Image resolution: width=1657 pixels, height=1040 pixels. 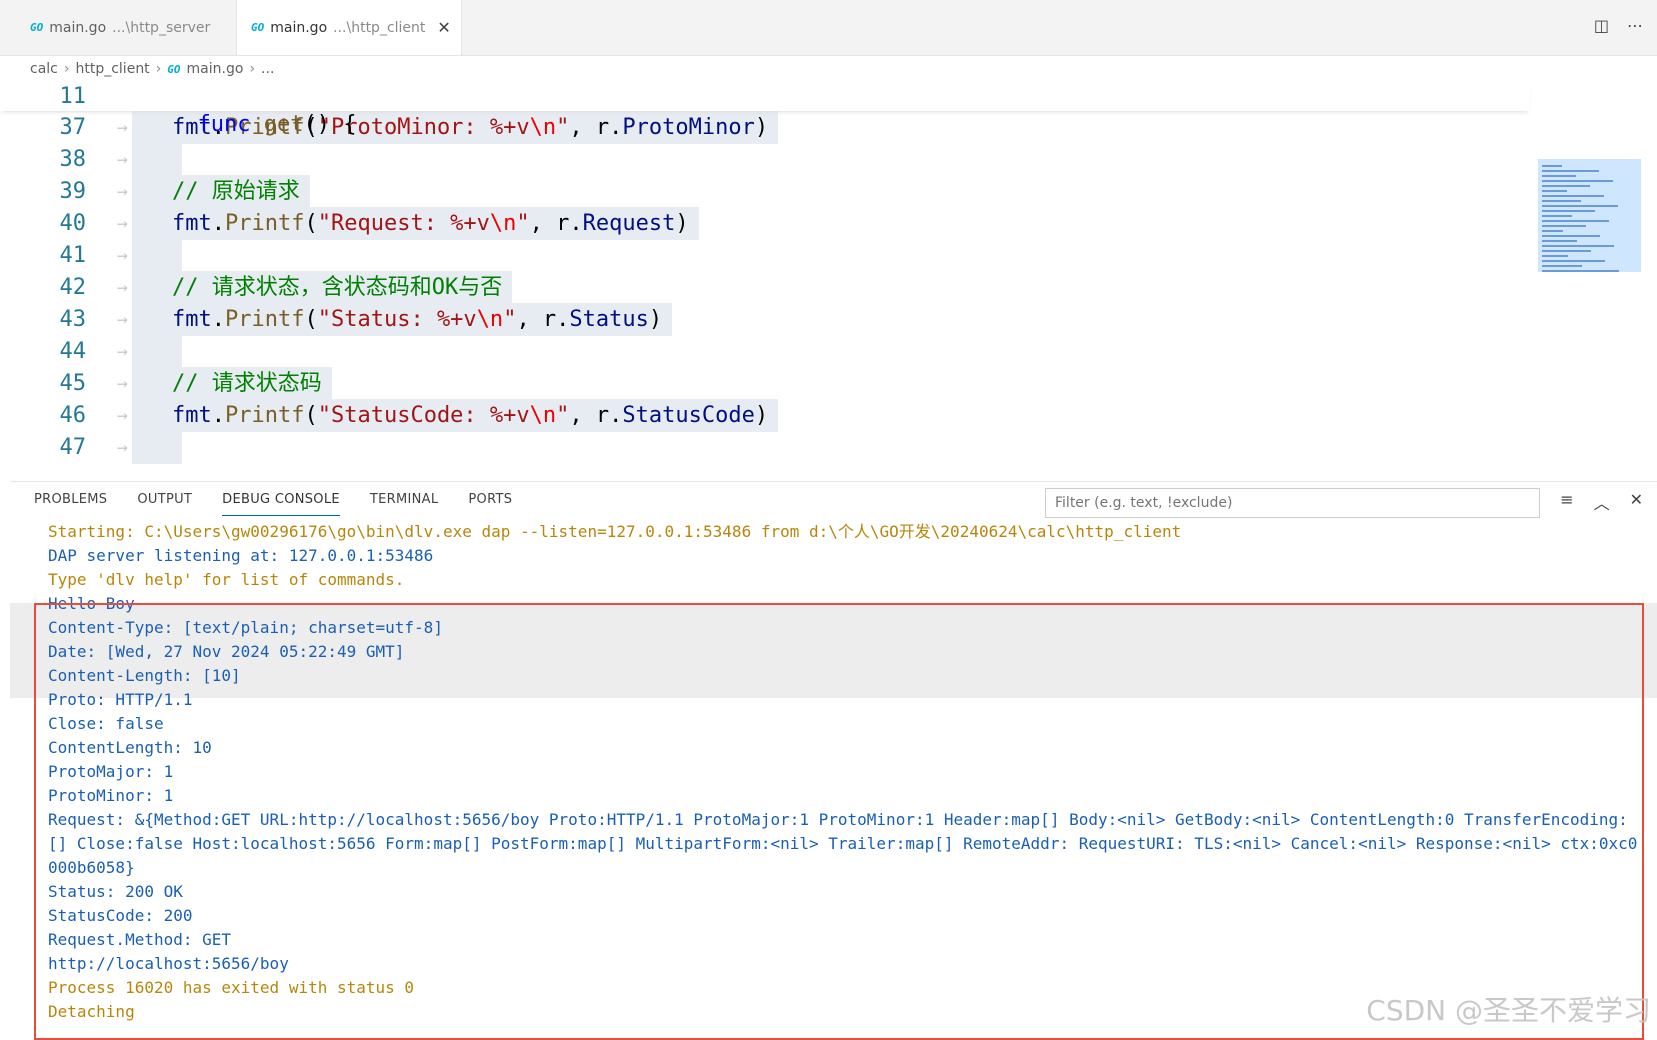 I want to click on code-text: // 请求状态，含状态码和OK与否, so click(x=322, y=287).